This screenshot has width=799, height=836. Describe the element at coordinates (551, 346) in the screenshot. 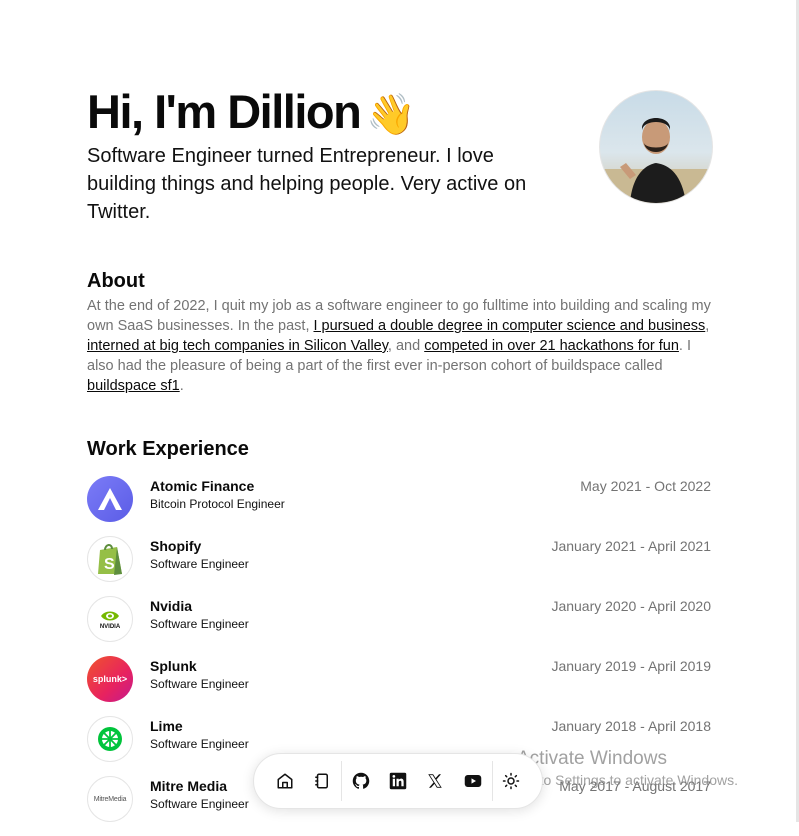

I see `hackathons-link: competed in over 21 hackathons for fun` at that location.